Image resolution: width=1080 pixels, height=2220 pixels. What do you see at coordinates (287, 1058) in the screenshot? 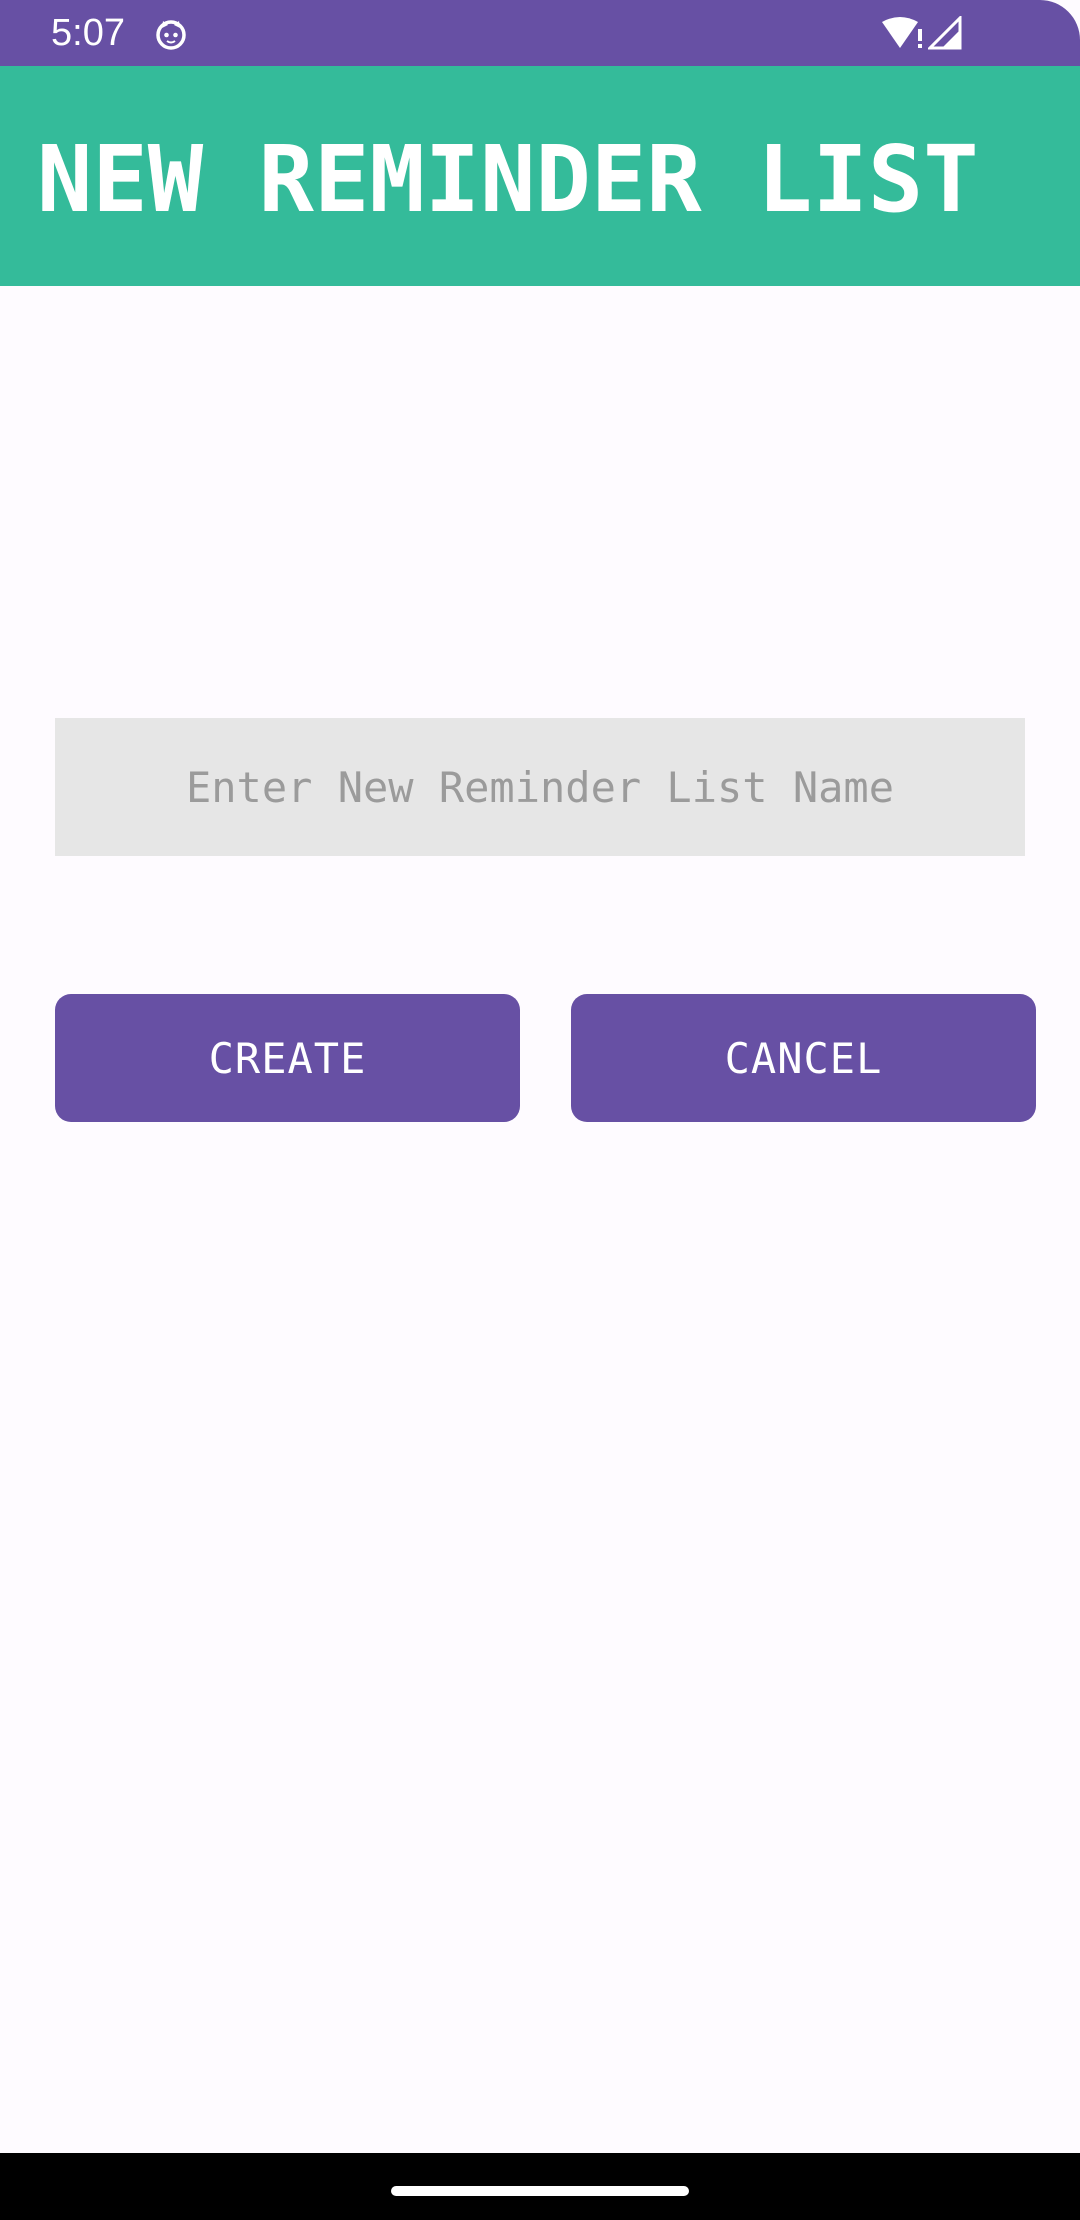
I see `create-button: CREATE` at bounding box center [287, 1058].